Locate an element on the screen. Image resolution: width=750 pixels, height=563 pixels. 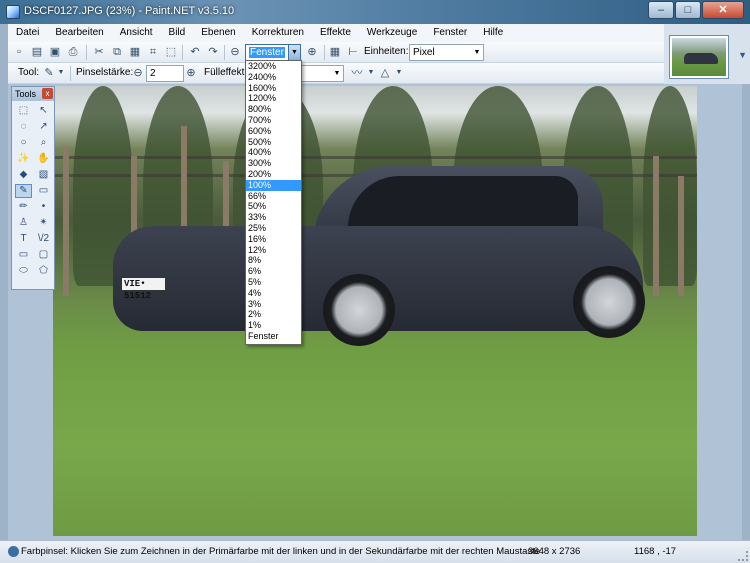
front-wheel is located at coordinates (359, 310).